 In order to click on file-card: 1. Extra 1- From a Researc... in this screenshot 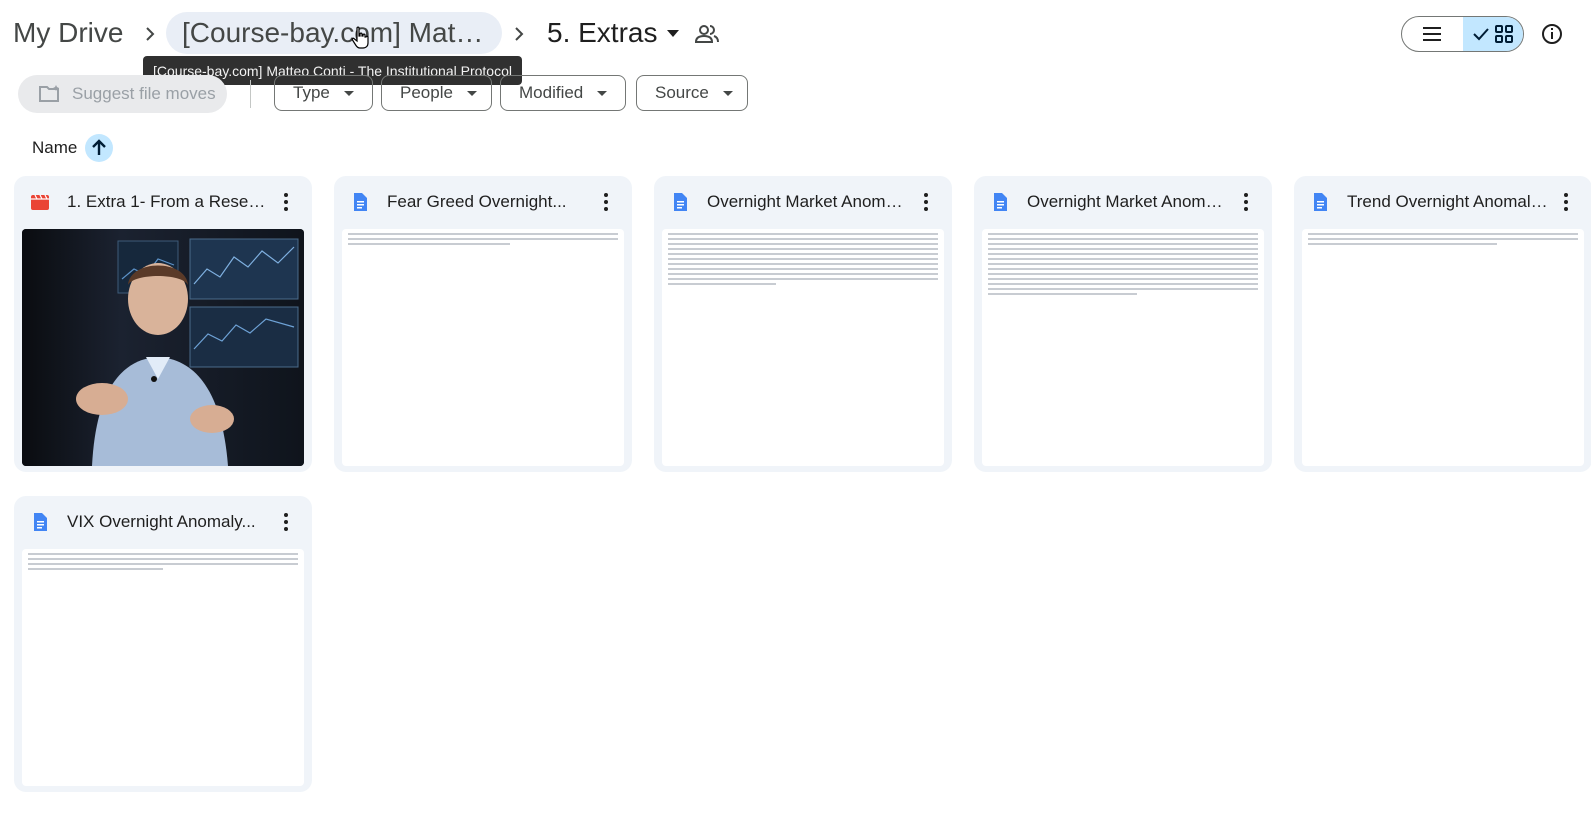, I will do `click(163, 324)`.